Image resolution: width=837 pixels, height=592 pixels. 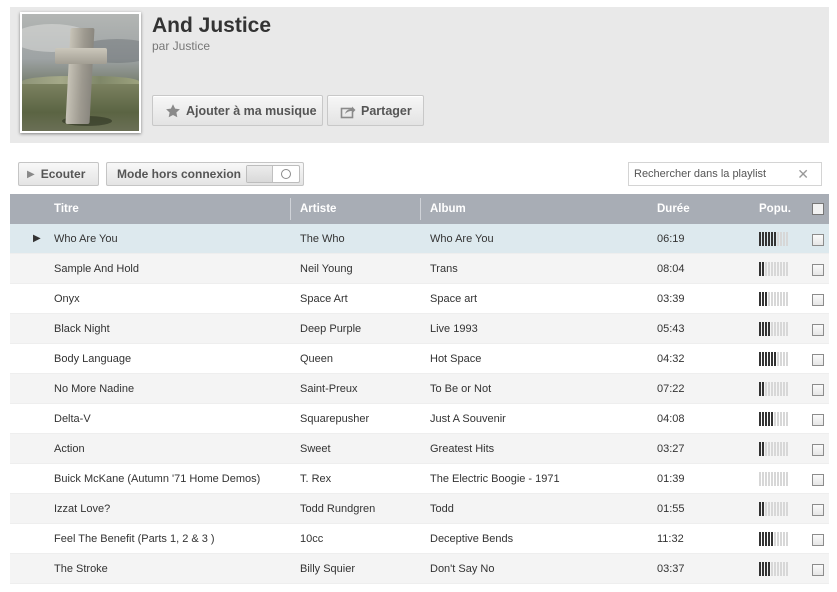 What do you see at coordinates (419, 299) in the screenshot?
I see `table-row: Onyx Space Art Space art 03:39` at bounding box center [419, 299].